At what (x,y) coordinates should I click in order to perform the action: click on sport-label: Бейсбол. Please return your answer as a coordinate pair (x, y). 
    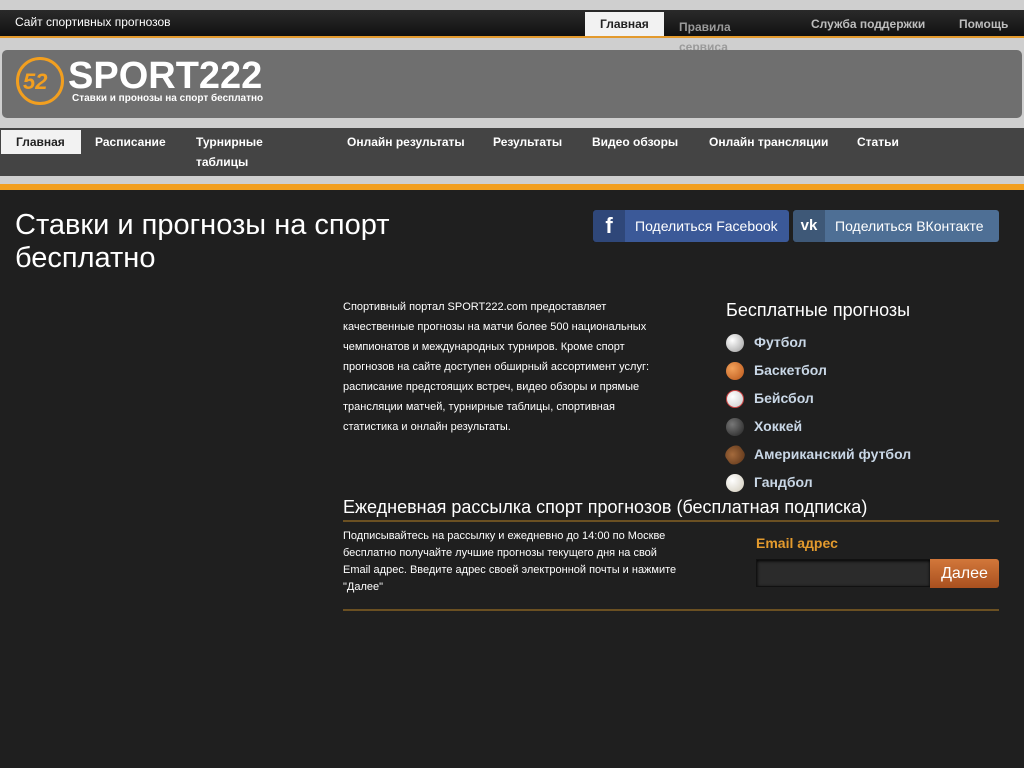
    Looking at the image, I should click on (784, 398).